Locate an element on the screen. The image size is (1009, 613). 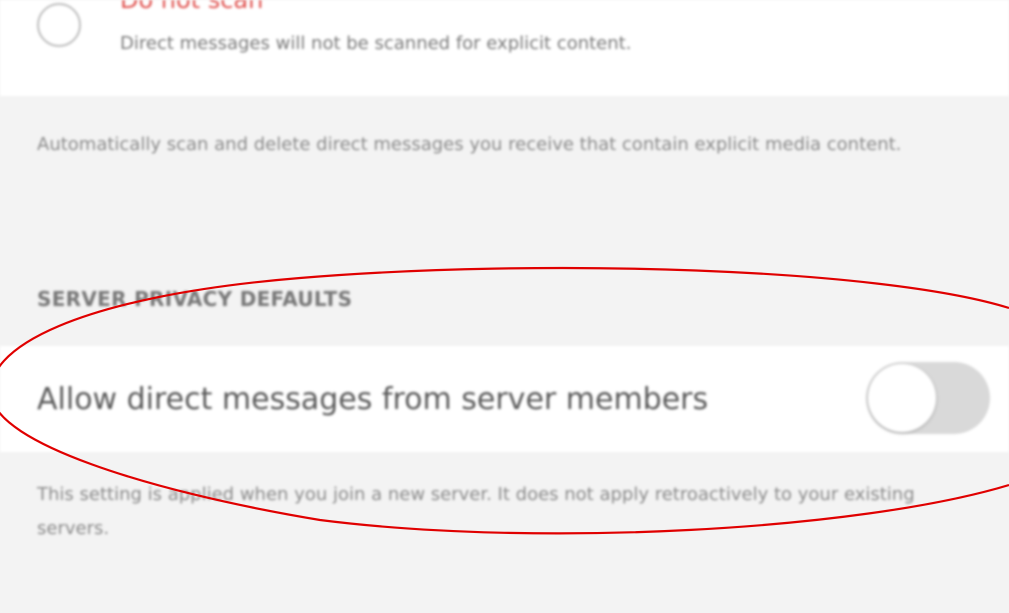
allow-dms-toggle is located at coordinates (928, 398).